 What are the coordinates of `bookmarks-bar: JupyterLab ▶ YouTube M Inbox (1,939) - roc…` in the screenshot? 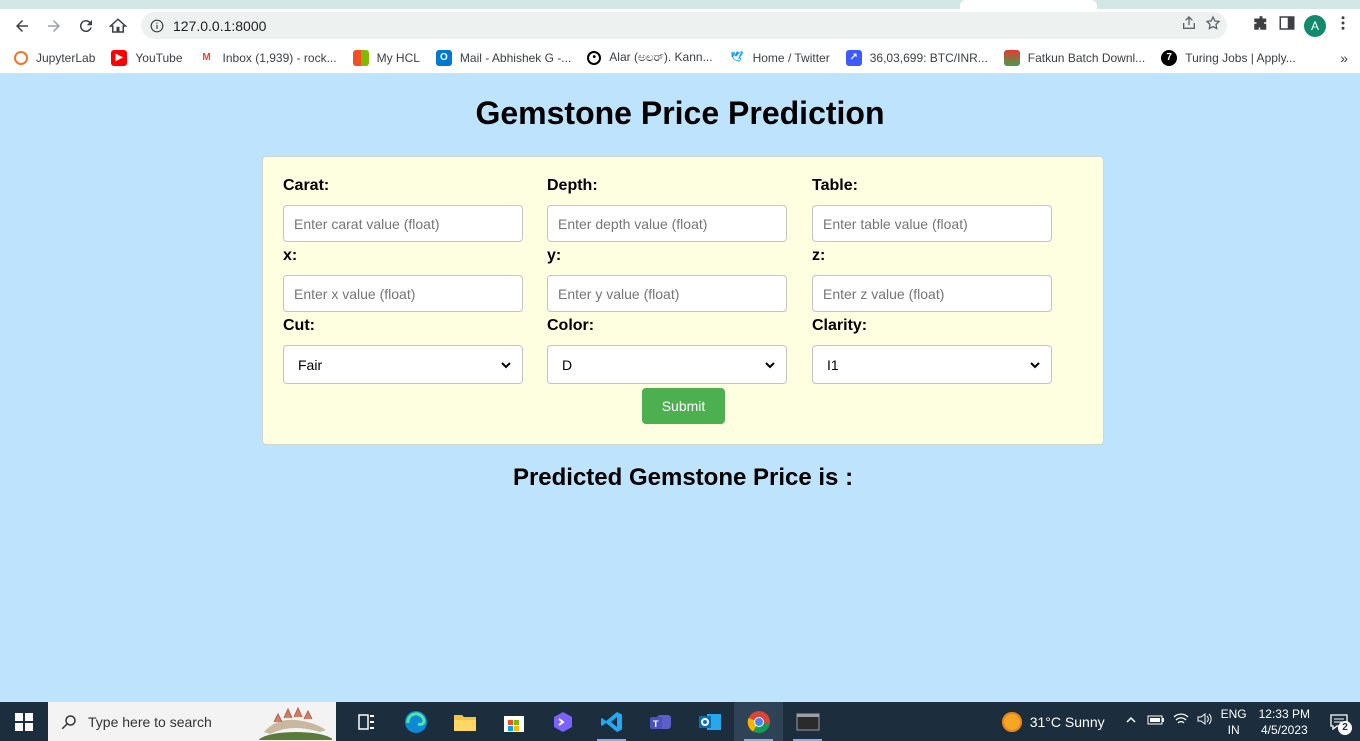 It's located at (680, 58).